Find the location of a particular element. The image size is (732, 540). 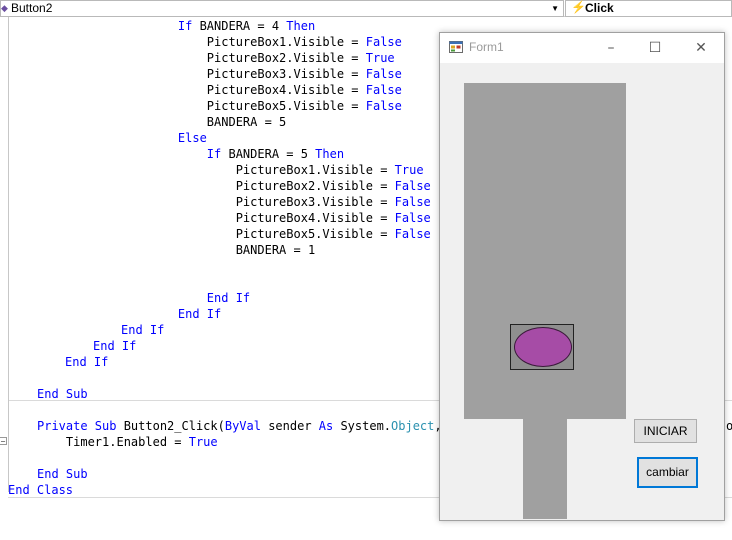

collapse-toggle-icon: − is located at coordinates (3, 441).